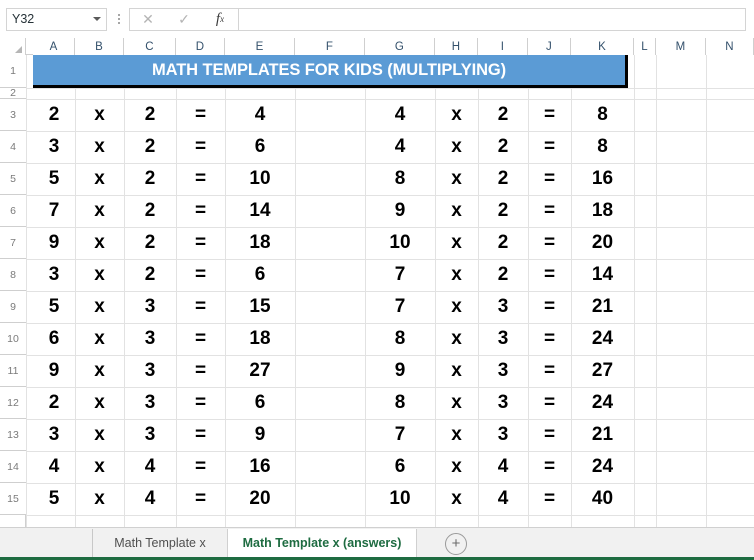  I want to click on fx-icon: fx, so click(220, 19).